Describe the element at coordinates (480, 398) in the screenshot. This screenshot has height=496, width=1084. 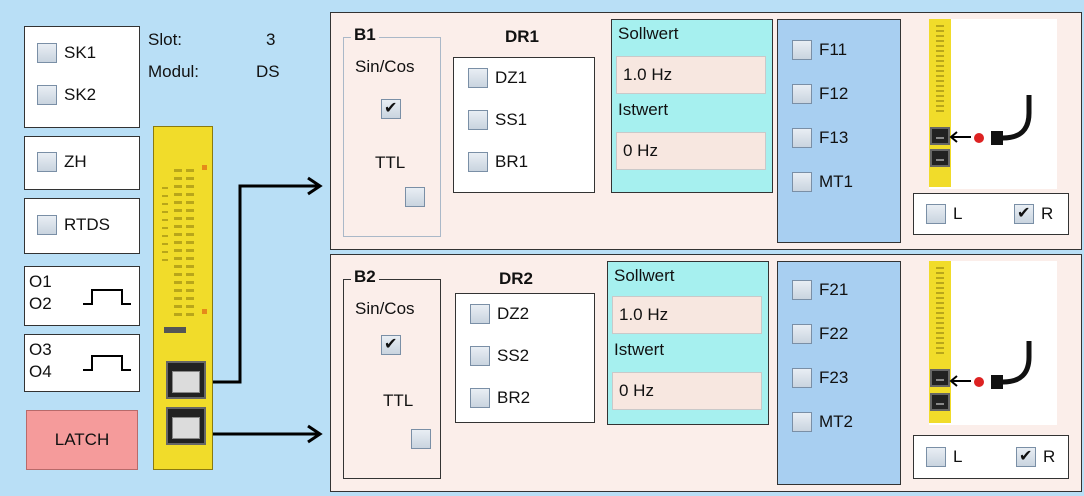
I see `br2-checkbox` at that location.